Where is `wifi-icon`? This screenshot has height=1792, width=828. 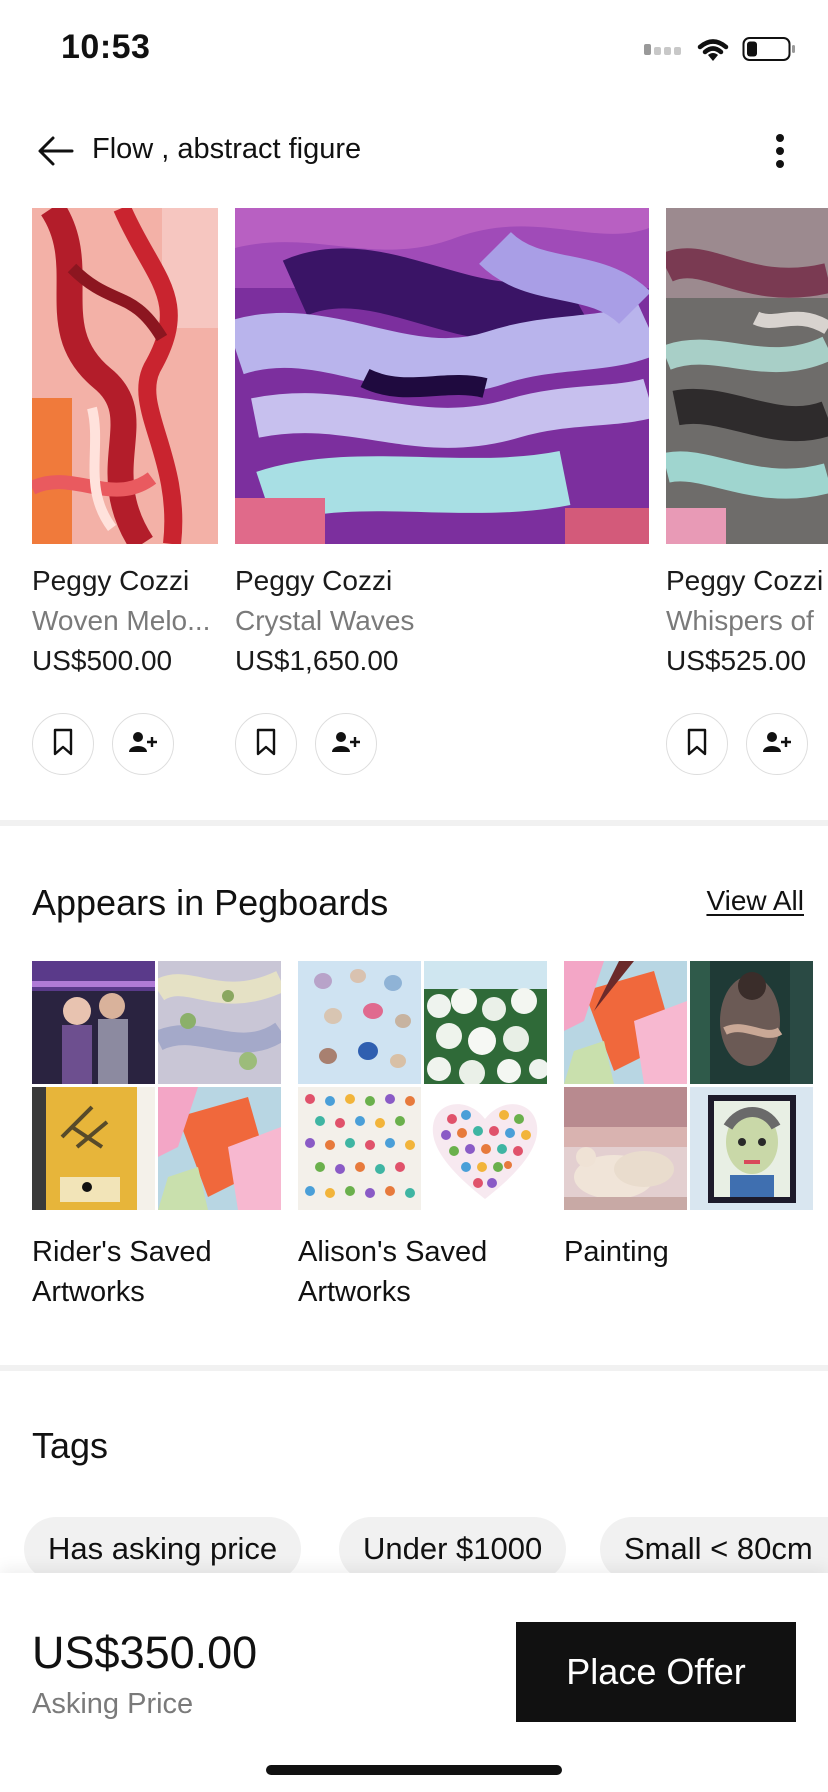 wifi-icon is located at coordinates (713, 51).